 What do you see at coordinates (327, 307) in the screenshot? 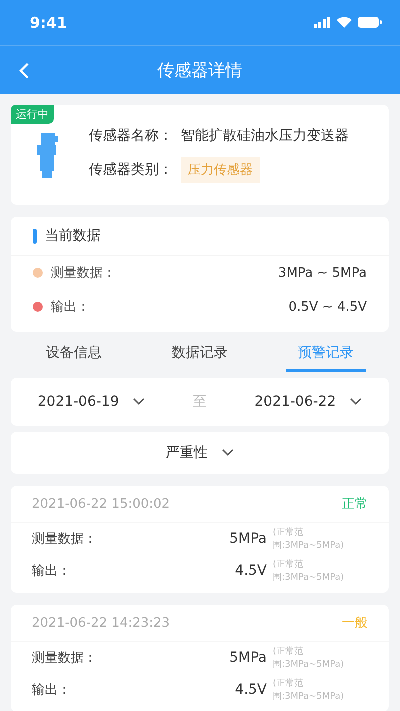
I see `data-value: 0.5V ~ 4.5V` at bounding box center [327, 307].